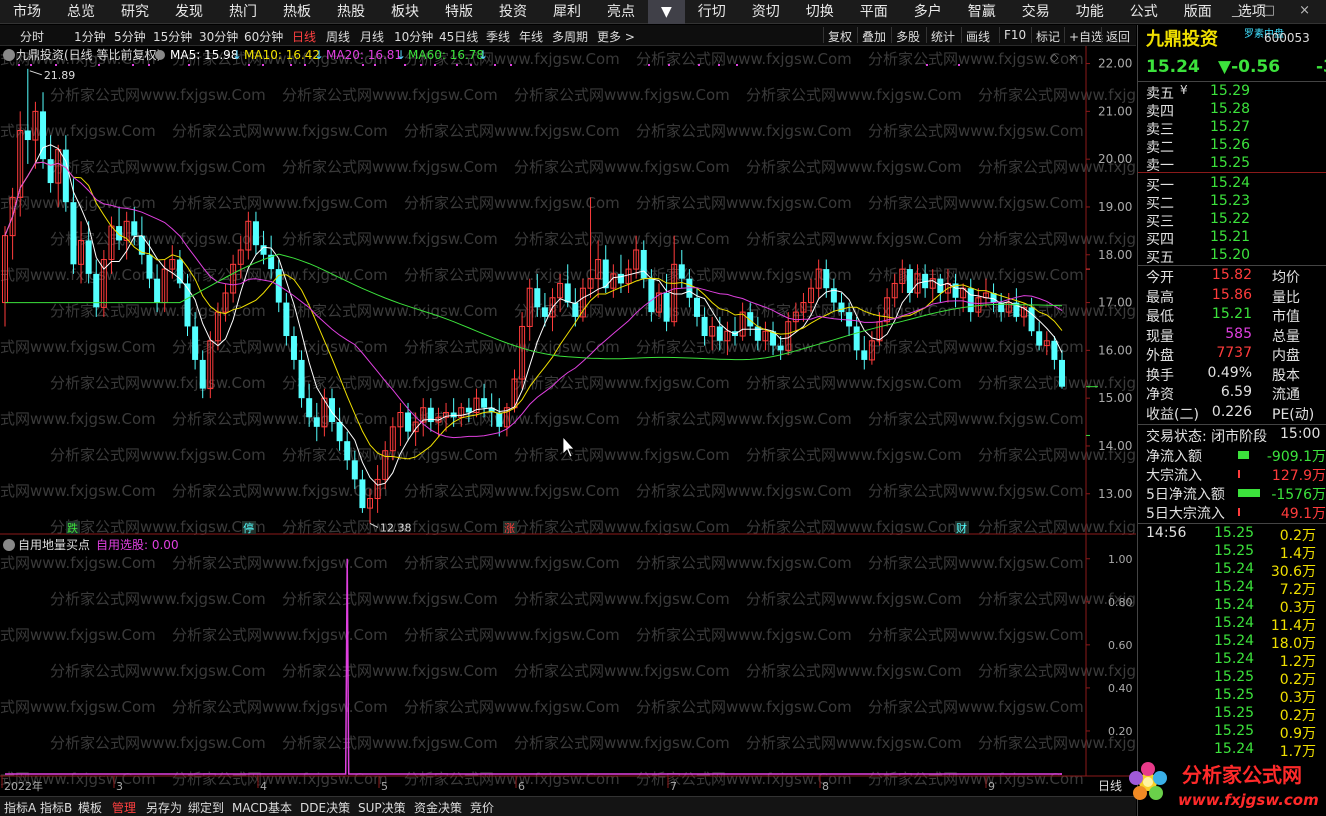  What do you see at coordinates (840, 36) in the screenshot?
I see `toolbar-button-0: 复权` at bounding box center [840, 36].